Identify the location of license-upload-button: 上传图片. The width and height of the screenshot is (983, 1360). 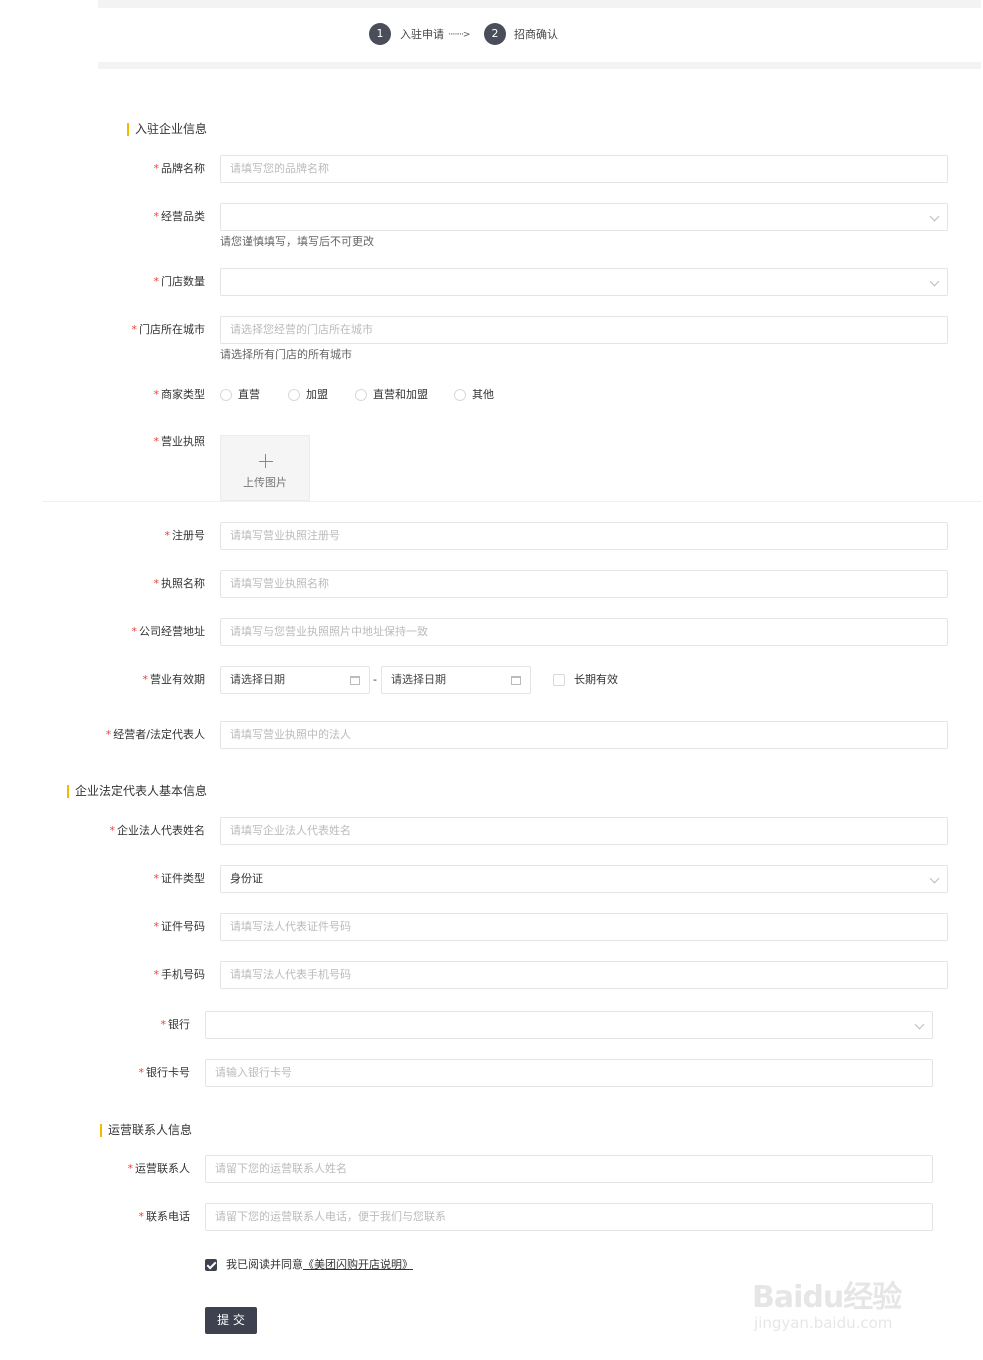
(265, 468).